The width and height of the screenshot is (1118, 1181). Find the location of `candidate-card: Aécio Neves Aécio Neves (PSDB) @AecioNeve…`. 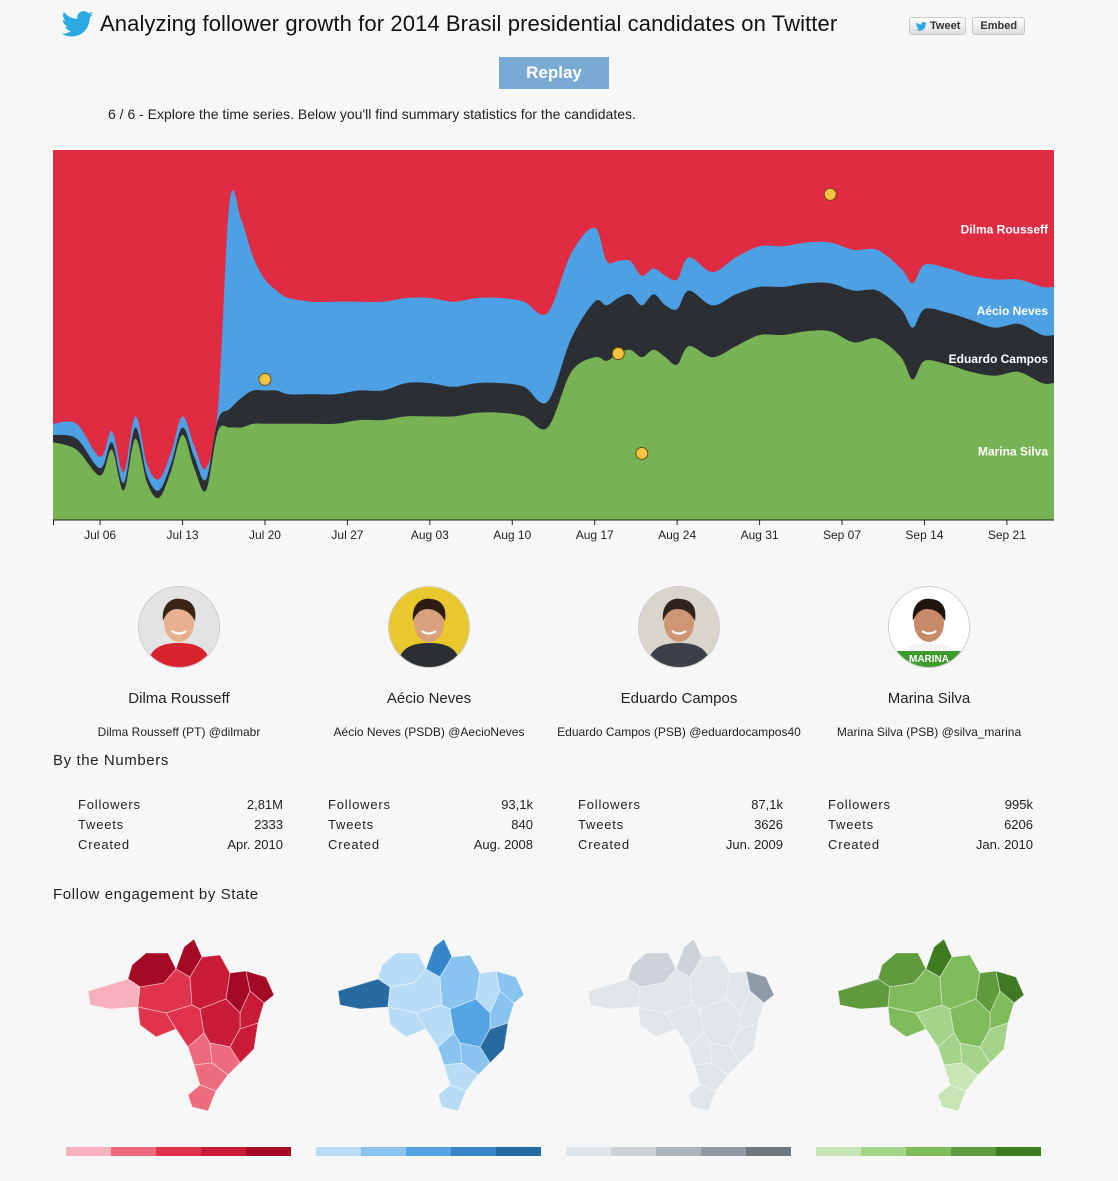

candidate-card: Aécio Neves Aécio Neves (PSDB) @AecioNeve… is located at coordinates (429, 662).